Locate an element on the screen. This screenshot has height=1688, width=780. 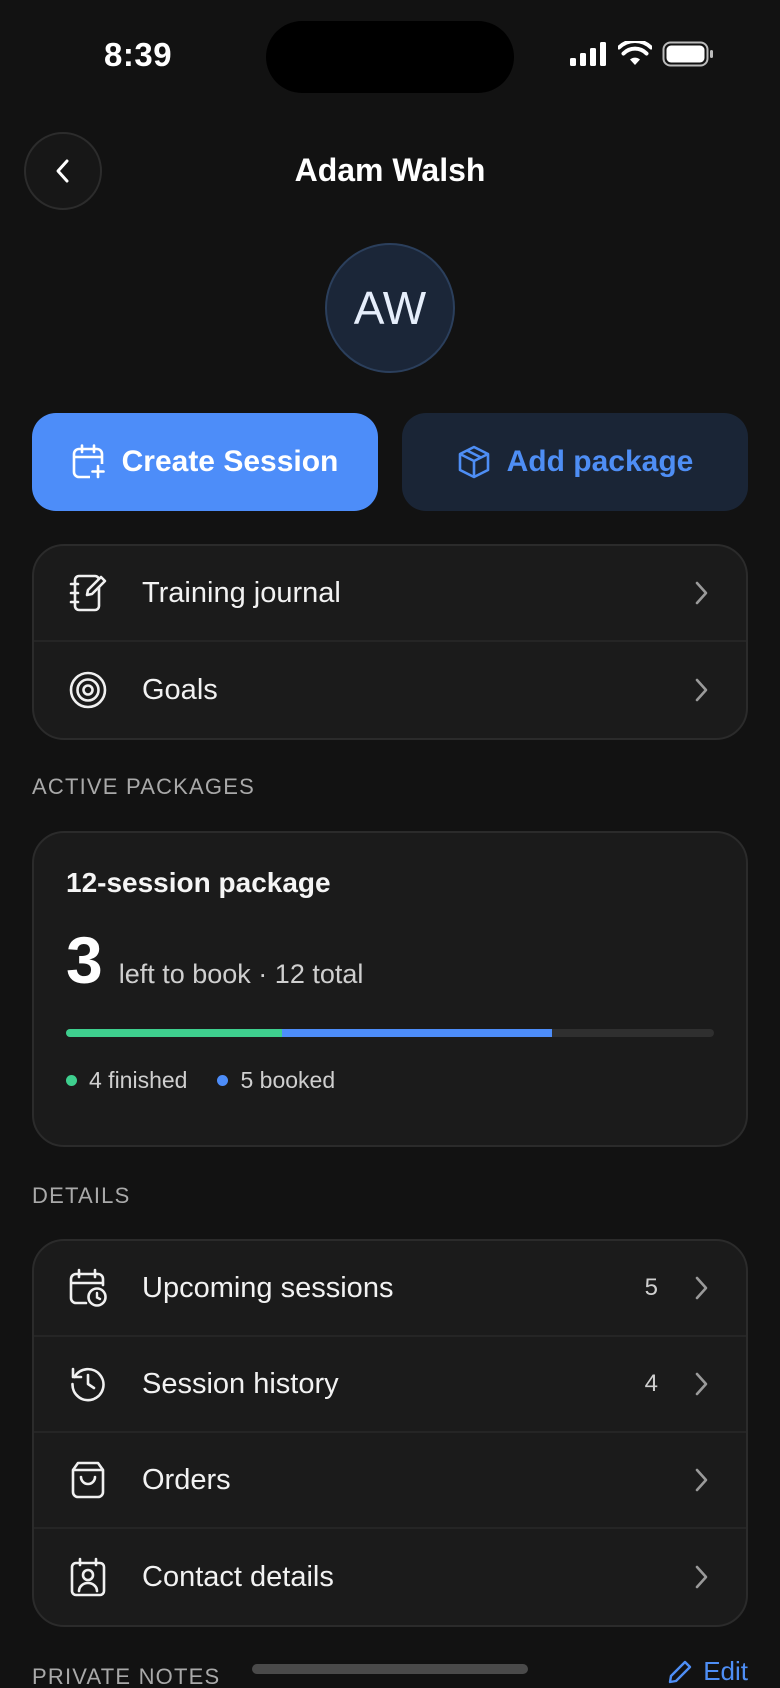
goals-label: Goals is located at coordinates (180, 689).